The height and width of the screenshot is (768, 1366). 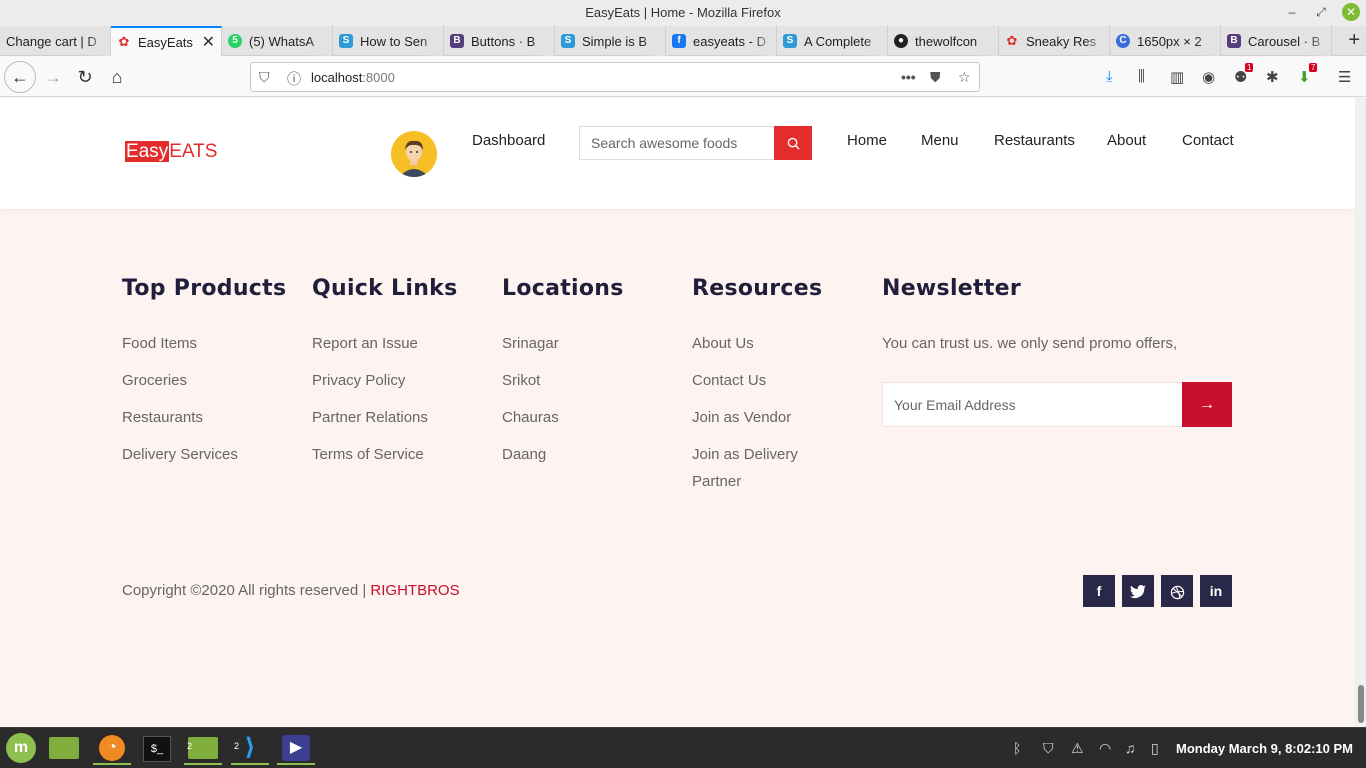 What do you see at coordinates (180, 454) in the screenshot?
I see `footer-link: Delivery Services` at bounding box center [180, 454].